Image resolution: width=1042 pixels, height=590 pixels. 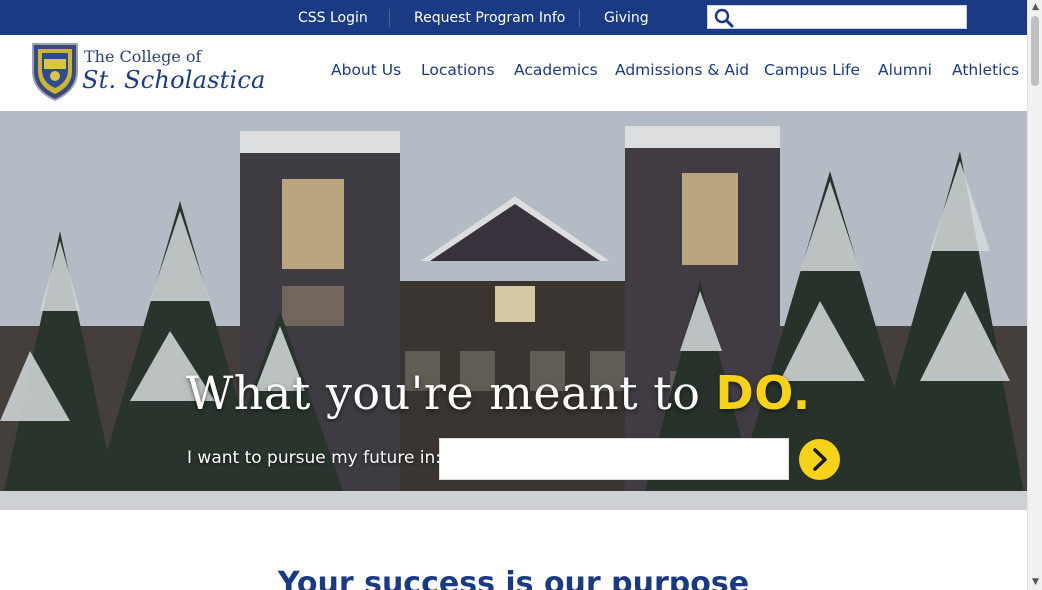 I want to click on page-scrollbar: ▲ ▼, so click(x=1034, y=295).